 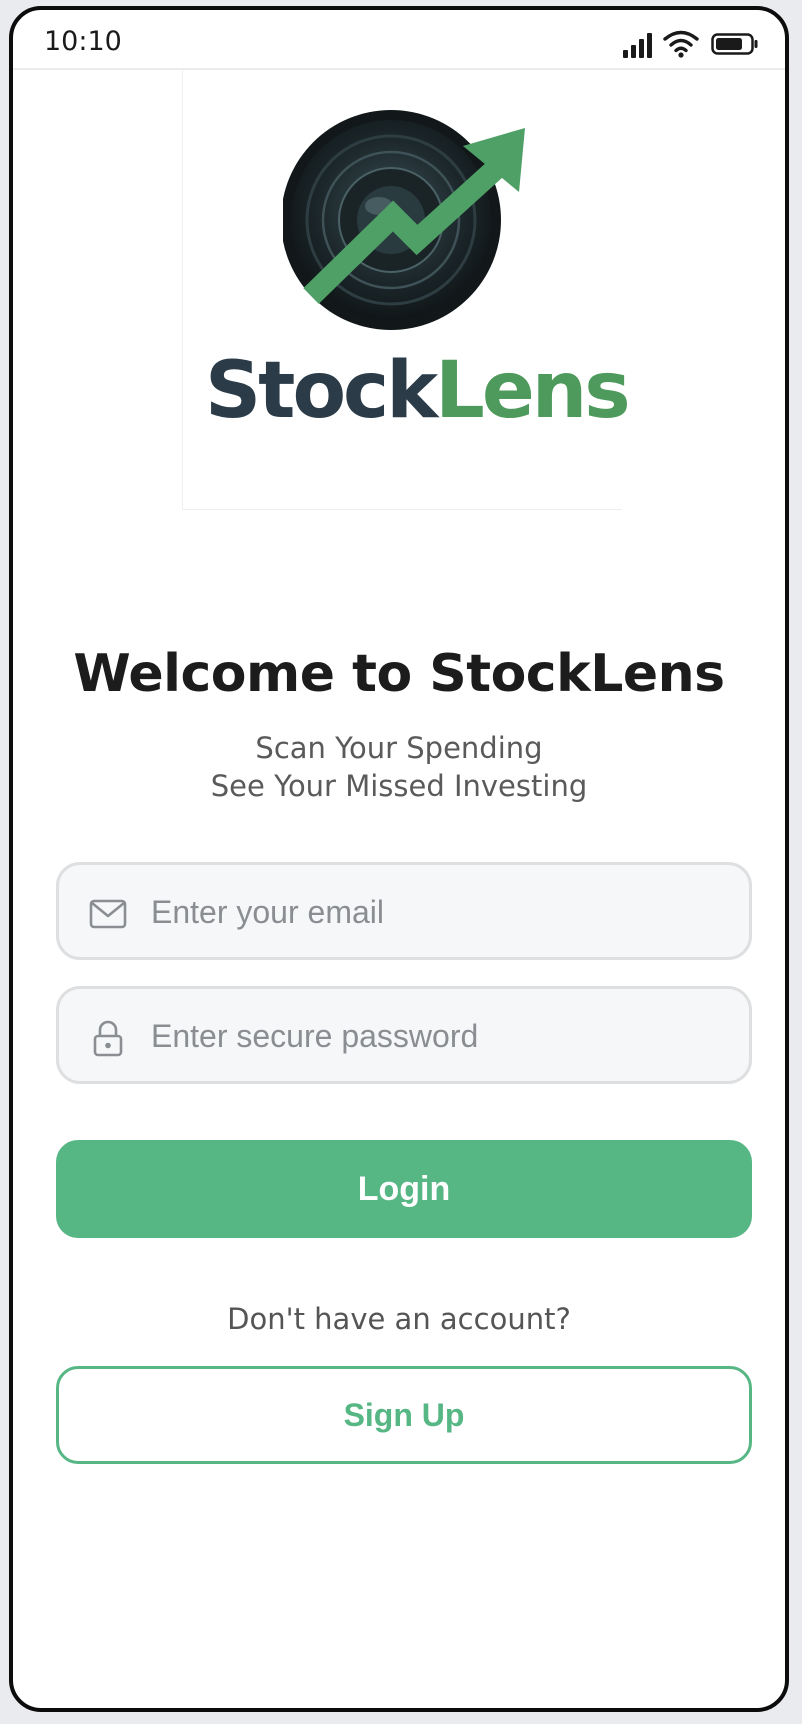 What do you see at coordinates (533, 391) in the screenshot?
I see `logo-wordmark-lens: Lens` at bounding box center [533, 391].